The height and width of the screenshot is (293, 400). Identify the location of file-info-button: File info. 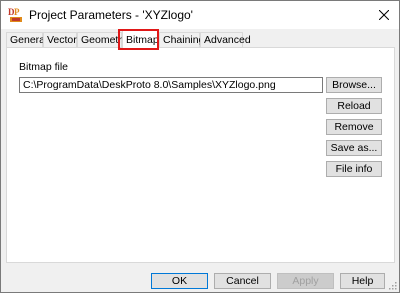
(354, 169).